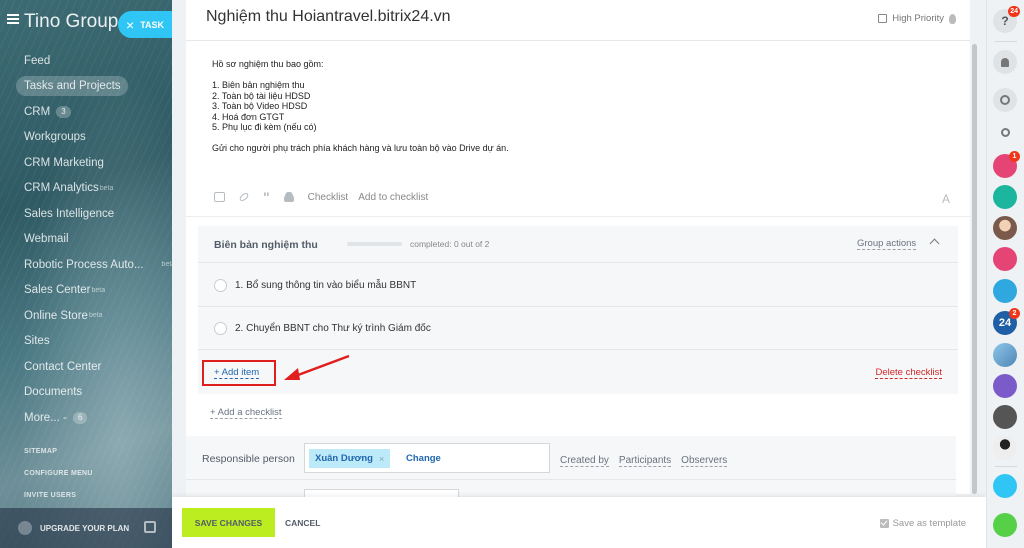  Describe the element at coordinates (86, 112) in the screenshot. I see `sidebar-item-crm: CRM 3` at that location.